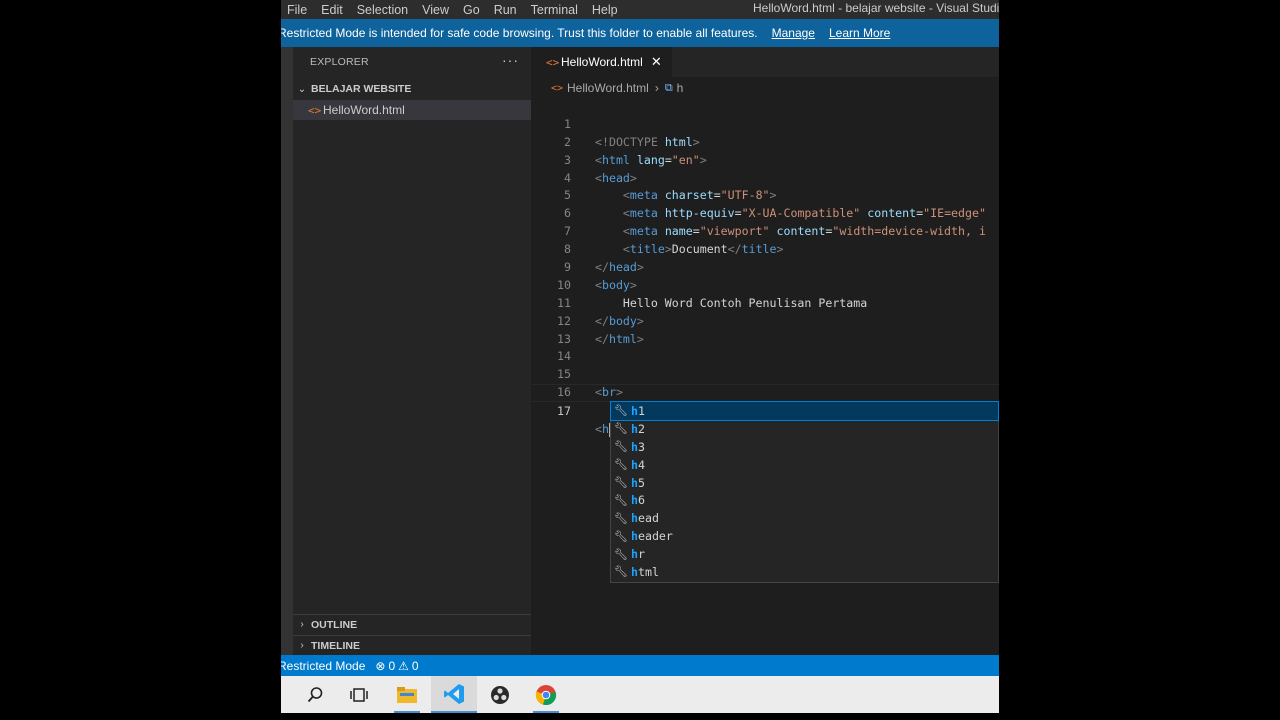  Describe the element at coordinates (407, 694) in the screenshot. I see `file-explorer-icon` at that location.